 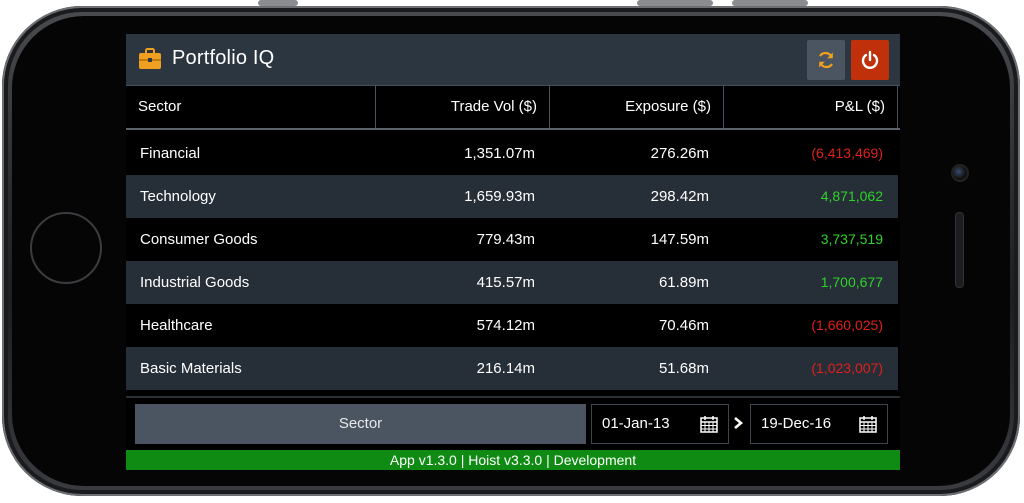 I want to click on sector-cell: Industrial Goods, so click(x=195, y=282).